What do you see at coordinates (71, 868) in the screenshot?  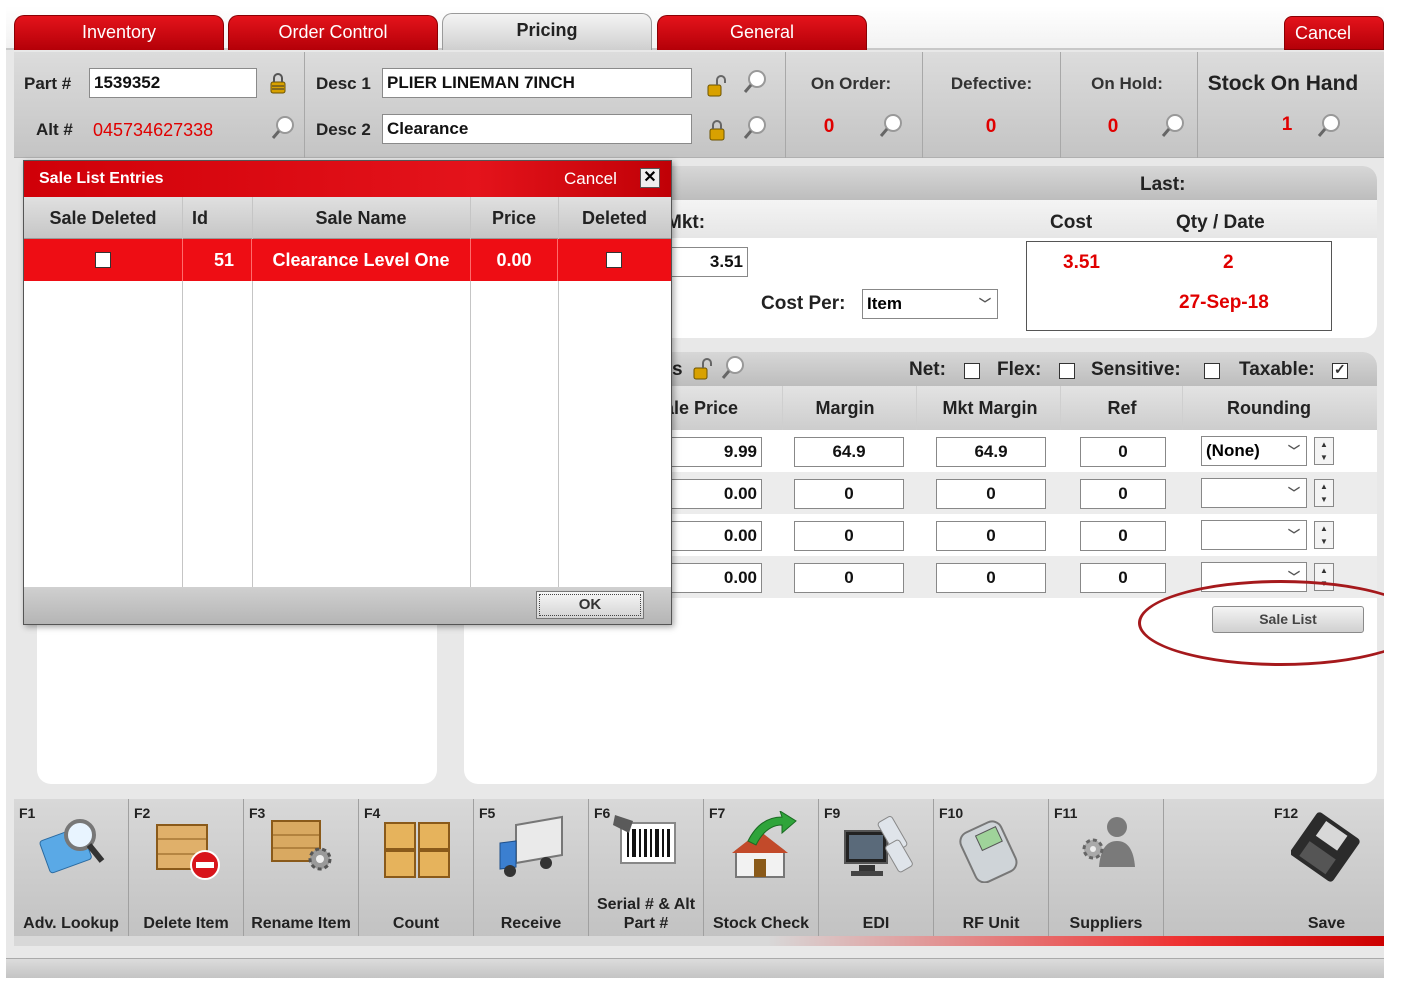 I see `f1-adv-lookup-button: F1 Adv. Lookup` at bounding box center [71, 868].